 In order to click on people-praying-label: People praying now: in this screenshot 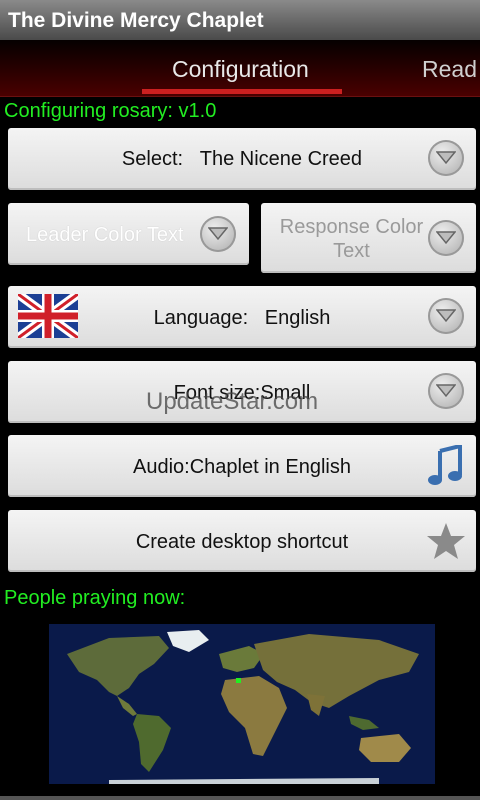, I will do `click(95, 598)`.